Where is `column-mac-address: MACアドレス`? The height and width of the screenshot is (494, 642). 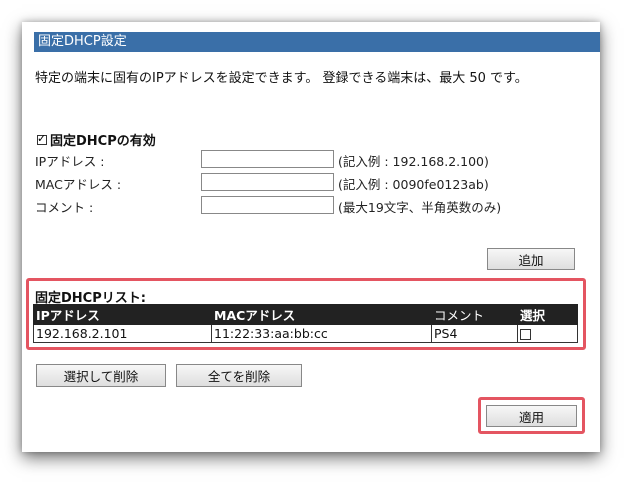 column-mac-address: MACアドレス is located at coordinates (321, 314).